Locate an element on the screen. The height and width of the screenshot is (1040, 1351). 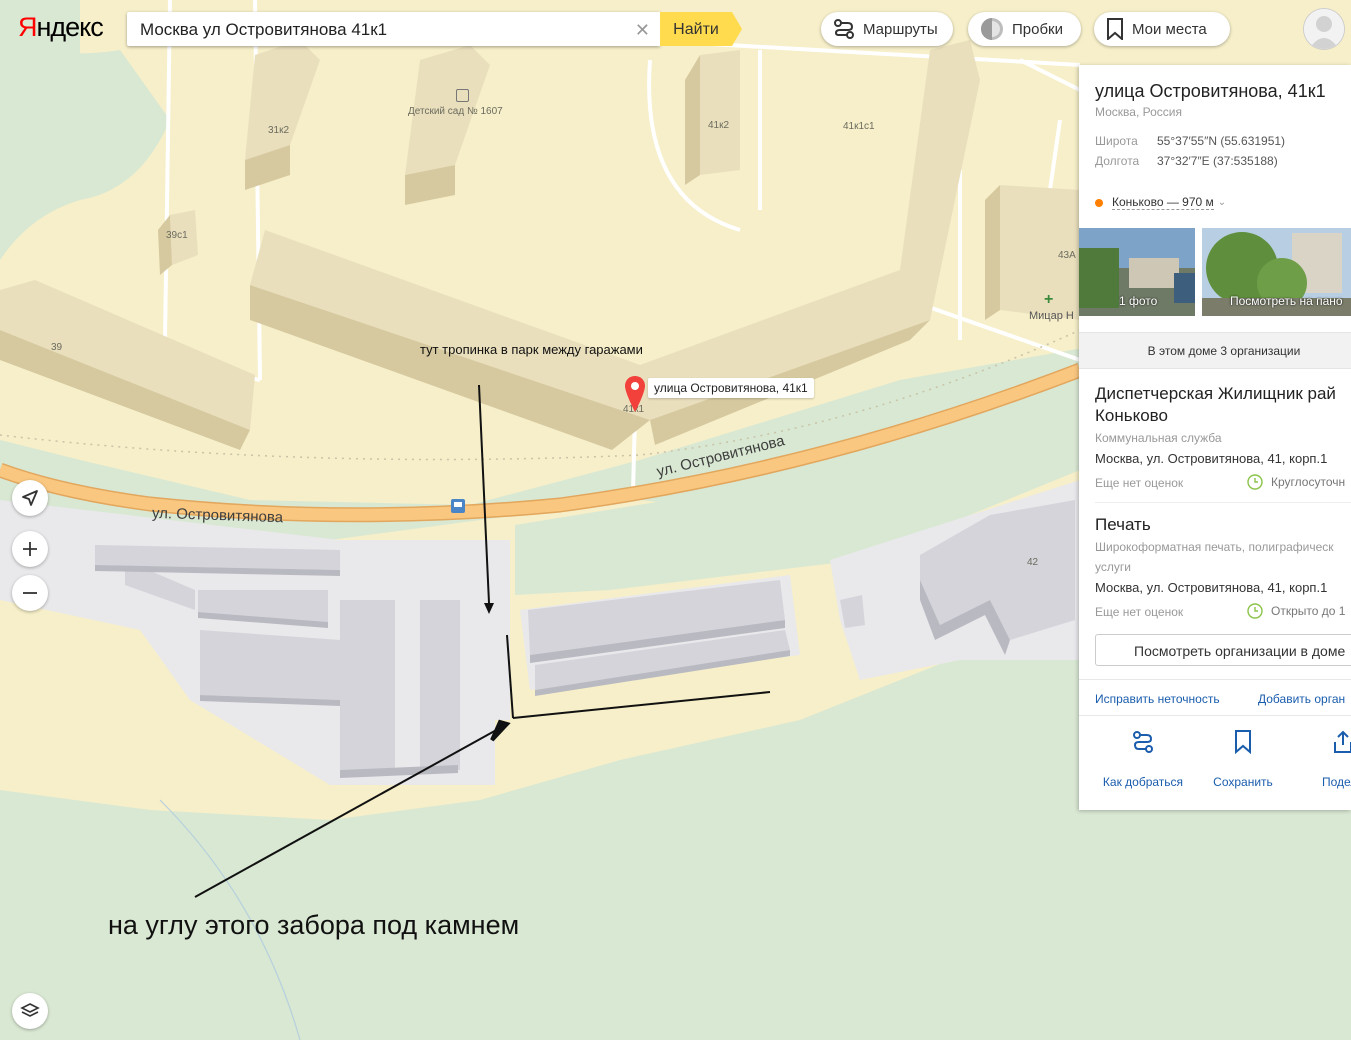
longitude-value: 37°32′7″E (37:535188) is located at coordinates (1217, 161).